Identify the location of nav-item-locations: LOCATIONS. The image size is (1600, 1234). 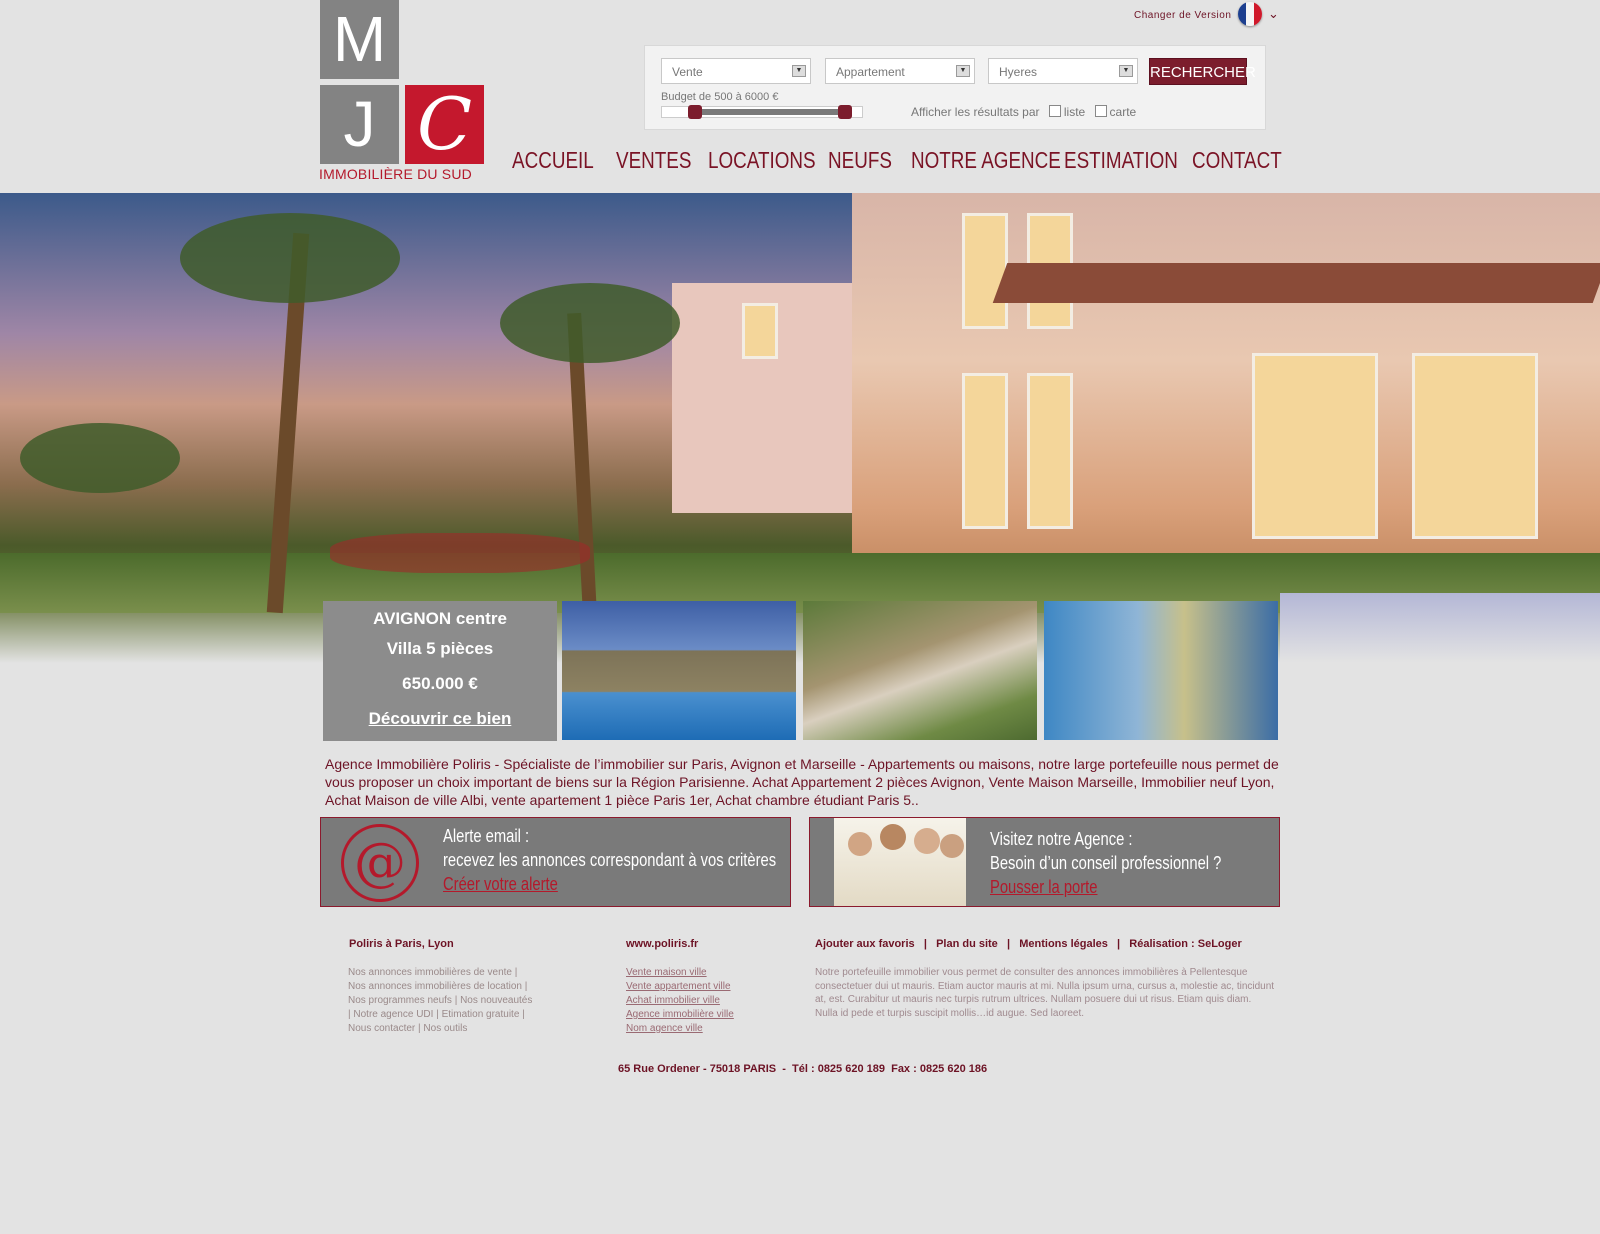
(762, 160).